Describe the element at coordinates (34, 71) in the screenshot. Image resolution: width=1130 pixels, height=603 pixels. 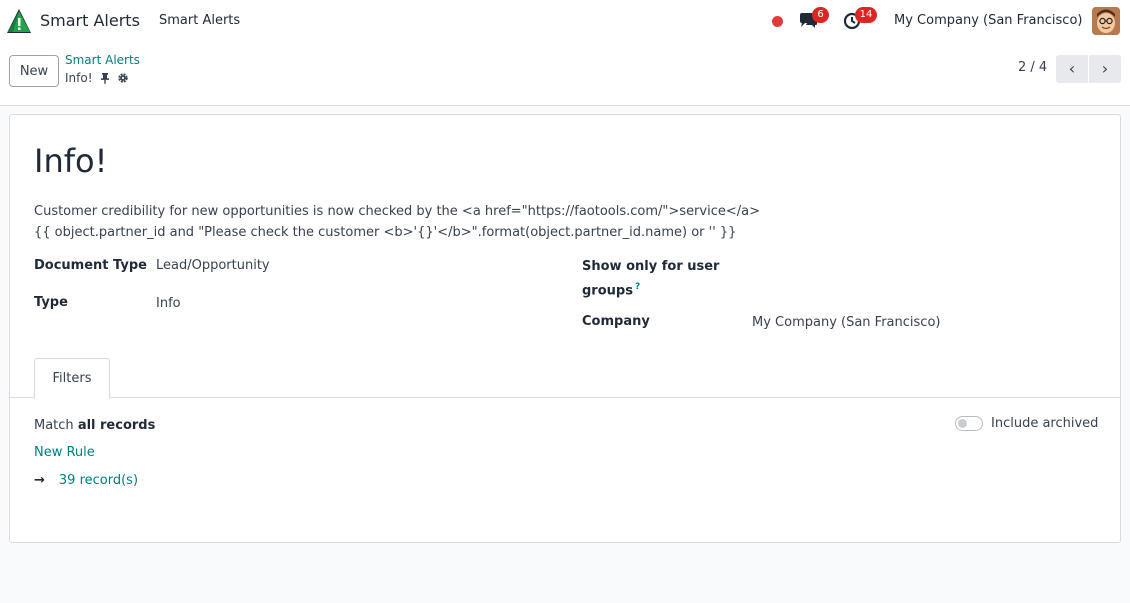
I see `new-button: New` at that location.